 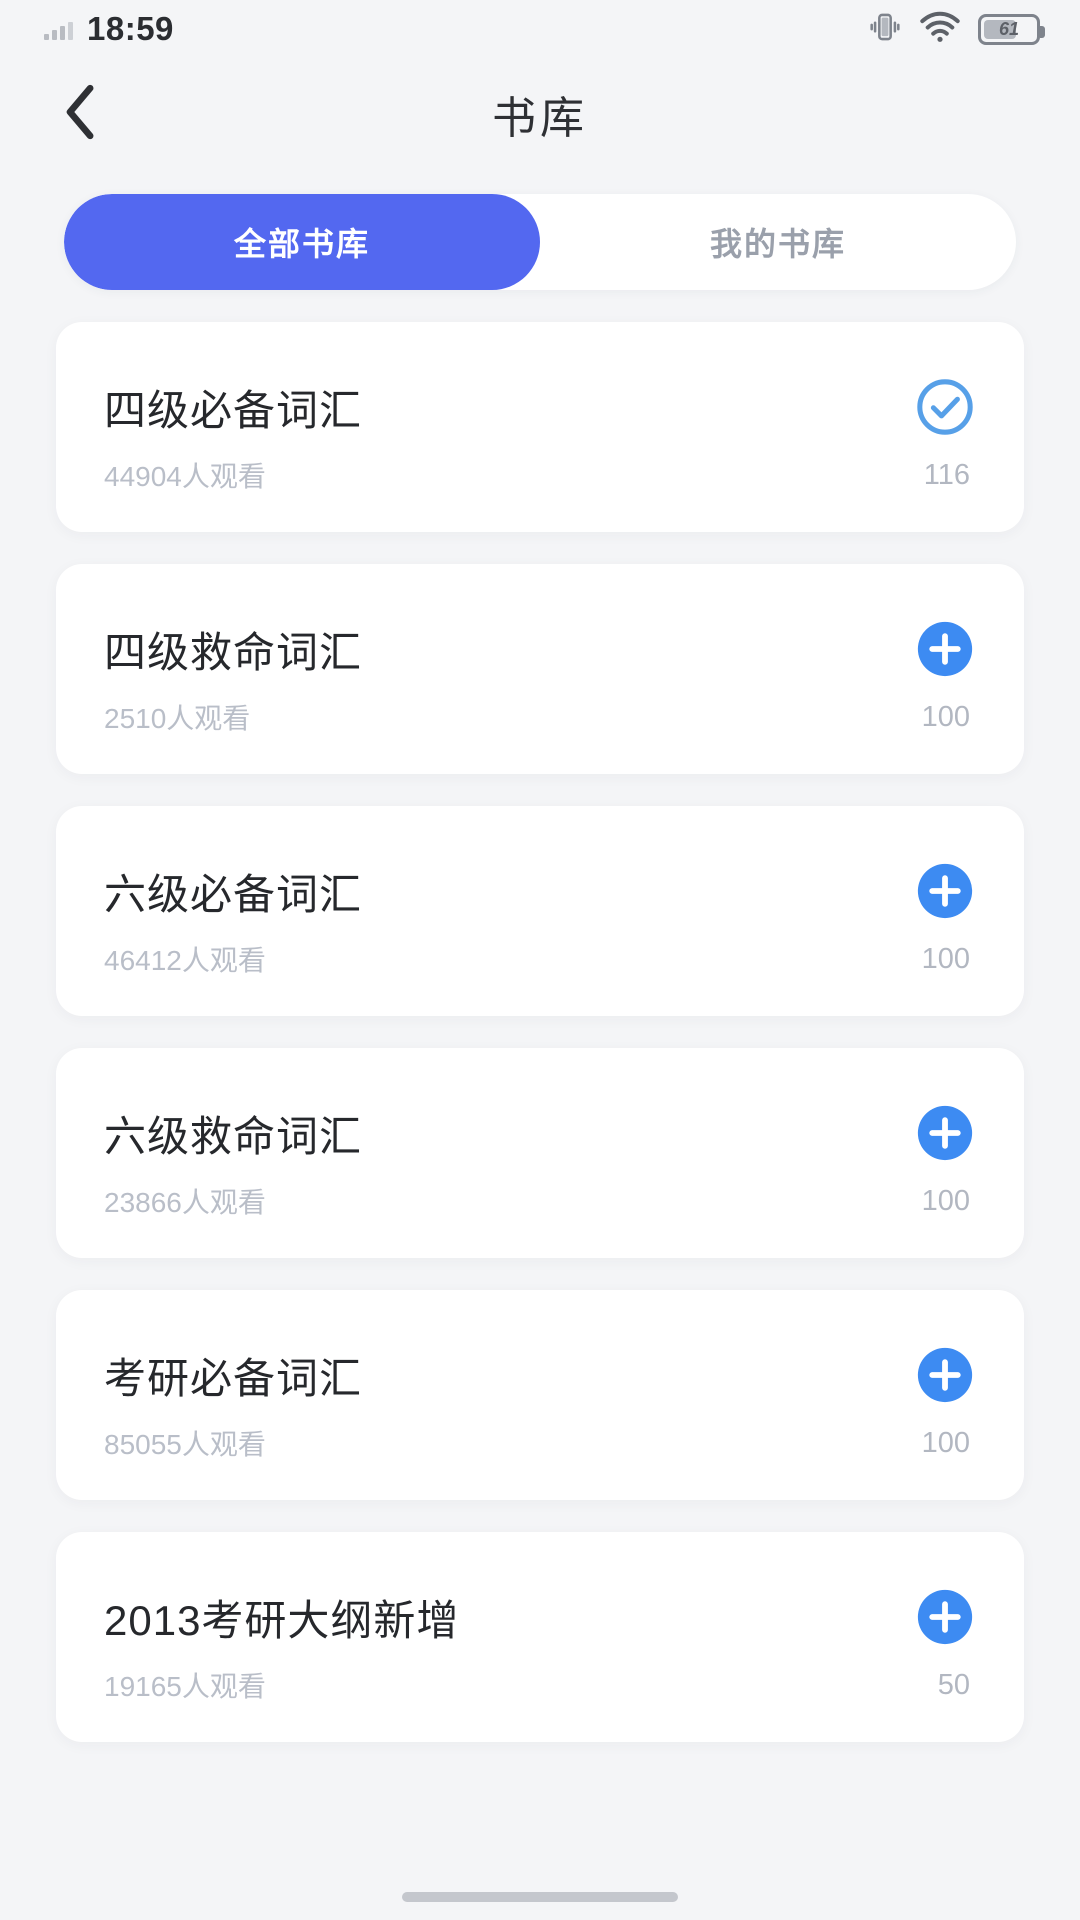 What do you see at coordinates (540, 891) in the screenshot?
I see `book-card-top: 六级必备词汇` at bounding box center [540, 891].